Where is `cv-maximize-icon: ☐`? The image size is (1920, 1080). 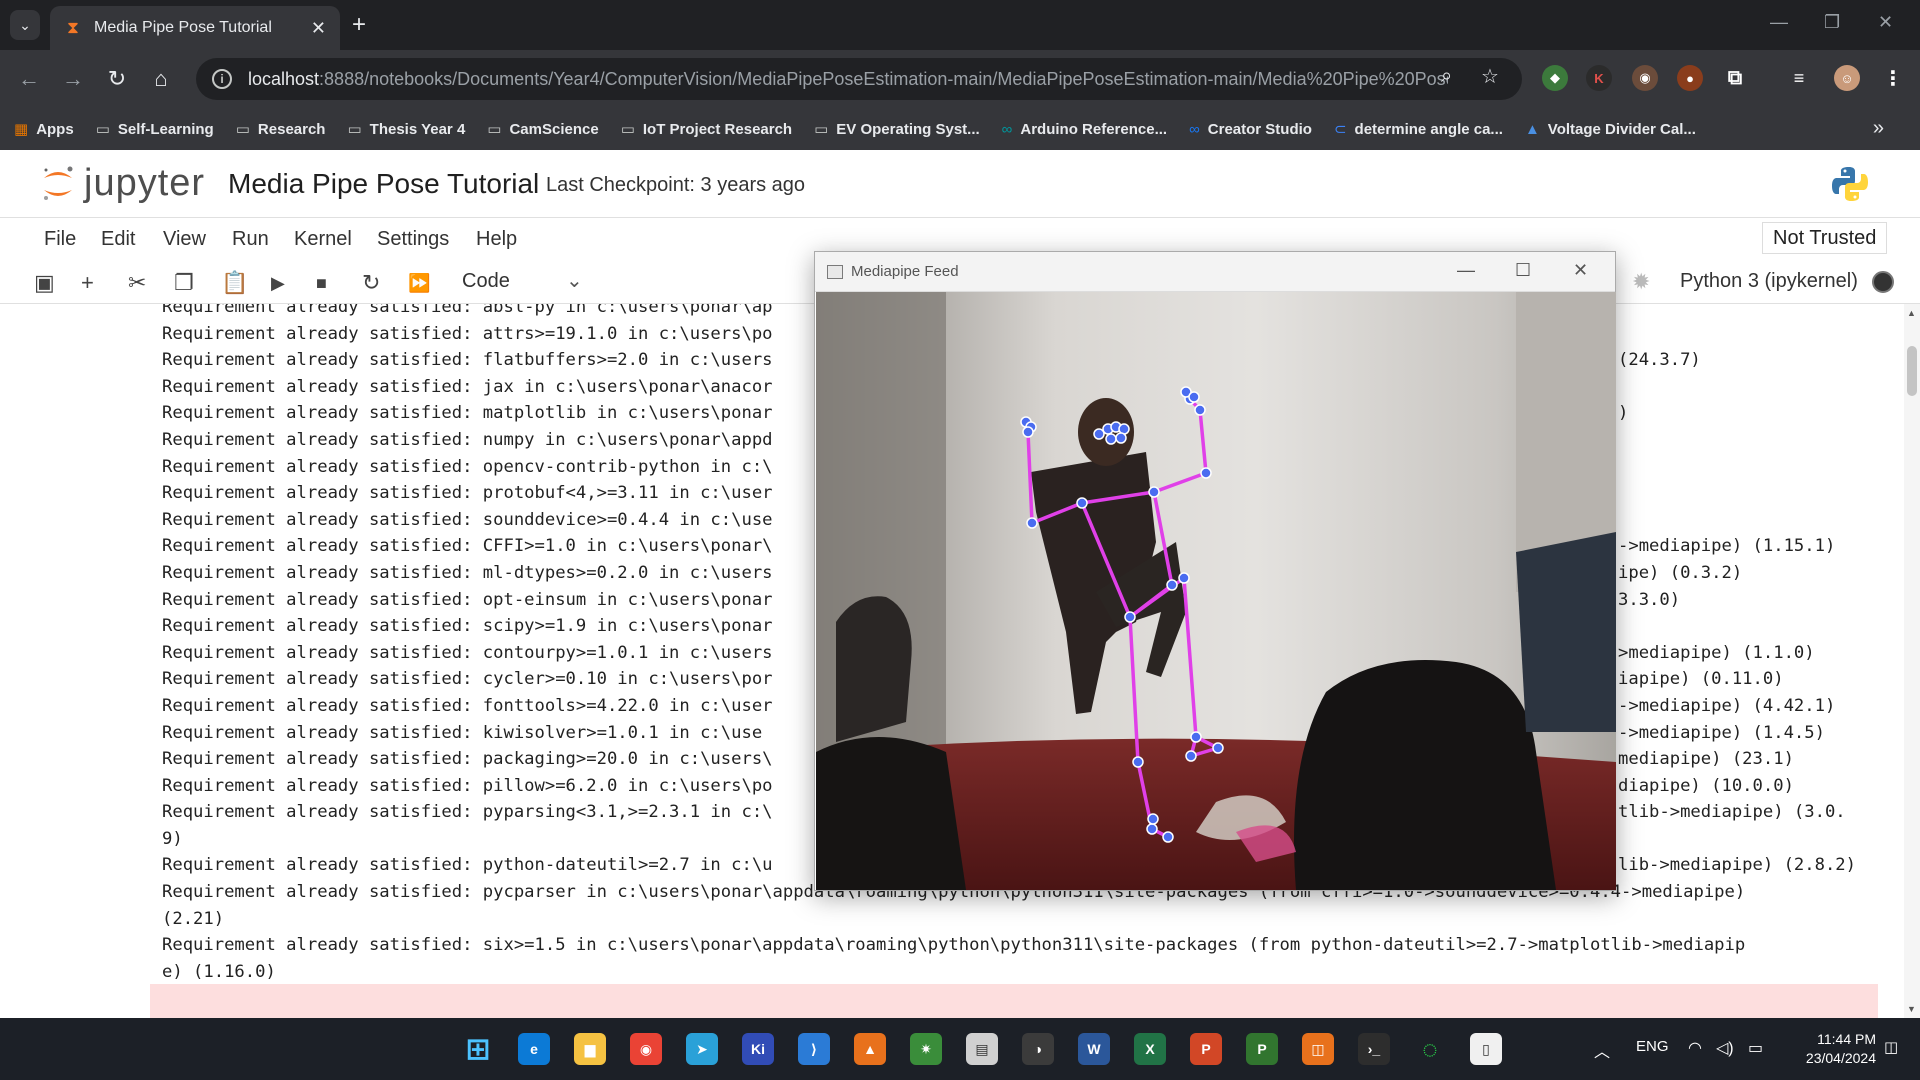
cv-maximize-icon: ☐ is located at coordinates (1523, 270).